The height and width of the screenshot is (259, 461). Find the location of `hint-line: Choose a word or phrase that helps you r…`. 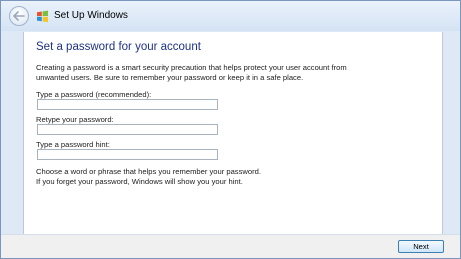

hint-line: Choose a word or phrase that helps you r… is located at coordinates (148, 171).